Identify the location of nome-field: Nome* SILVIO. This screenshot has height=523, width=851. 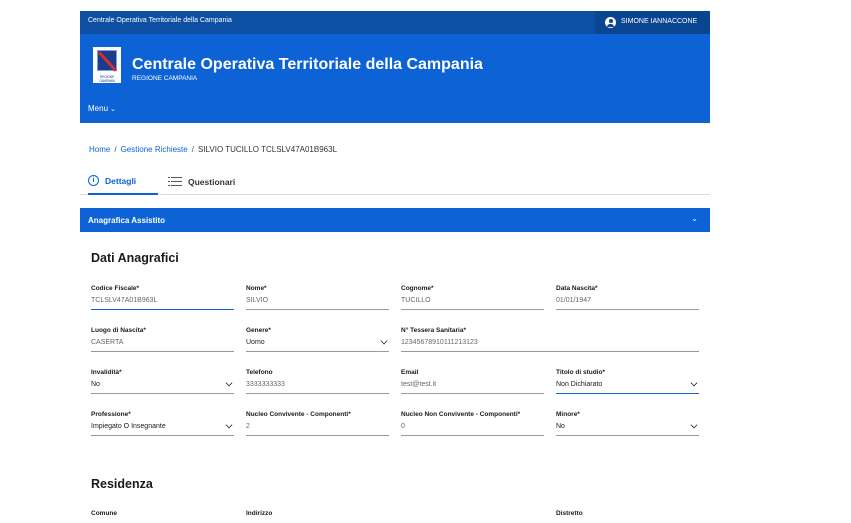
(317, 298).